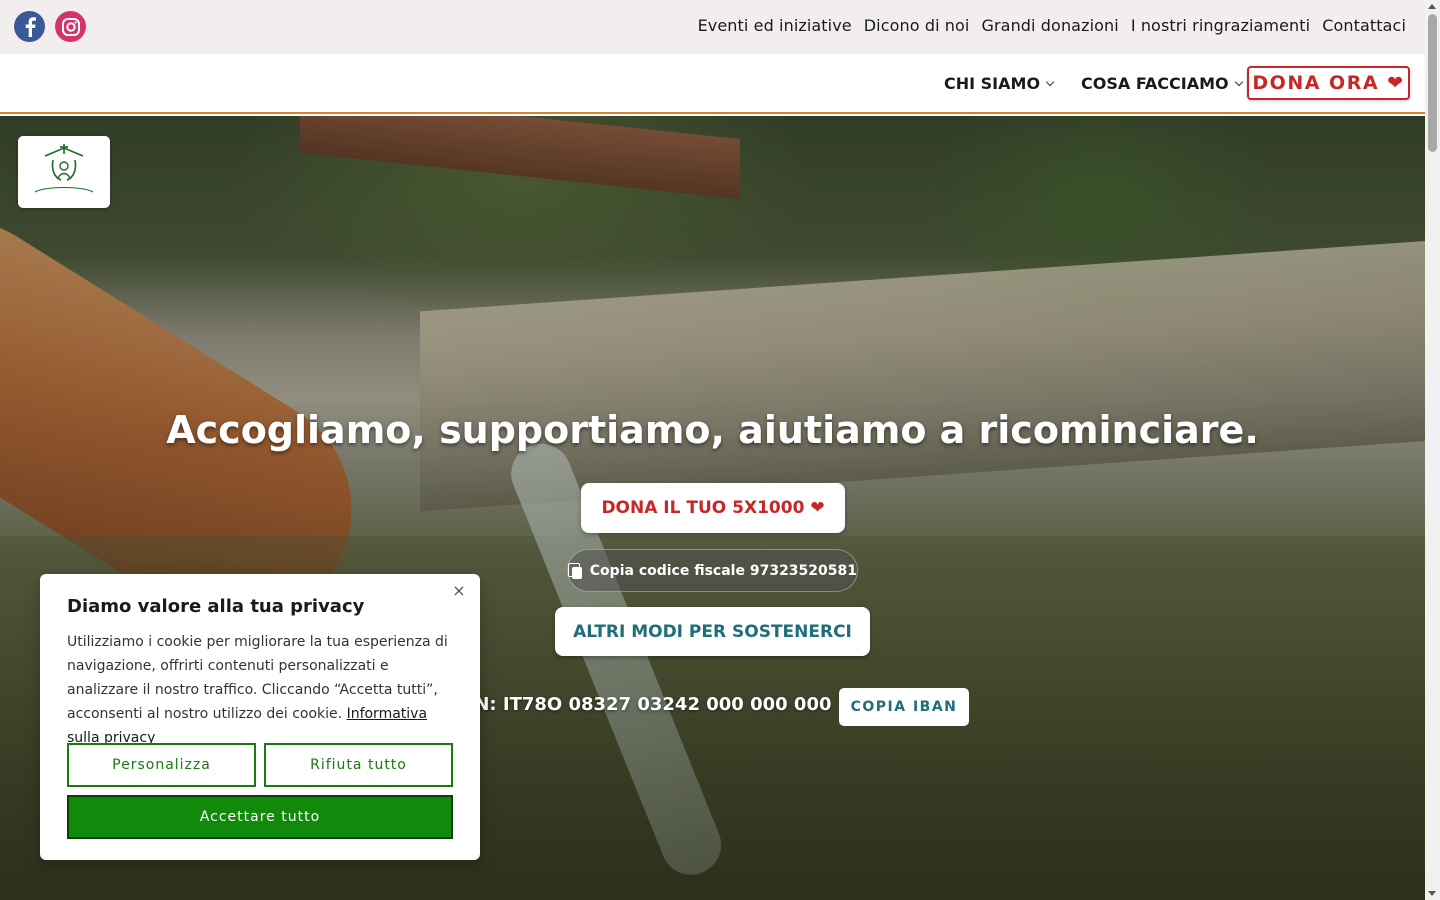  I want to click on top-link-contattaci: Contattaci, so click(1364, 25).